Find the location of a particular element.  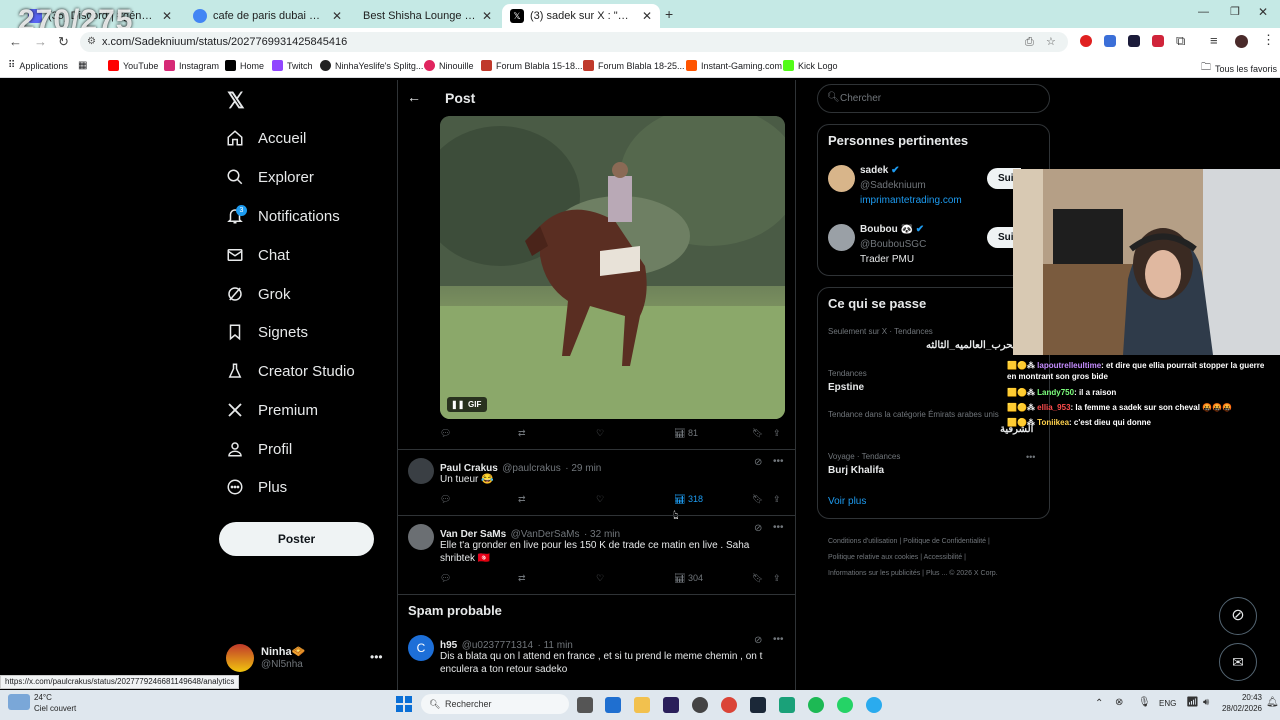

footer-link: Conditions d'utilisation is located at coordinates (862, 541).